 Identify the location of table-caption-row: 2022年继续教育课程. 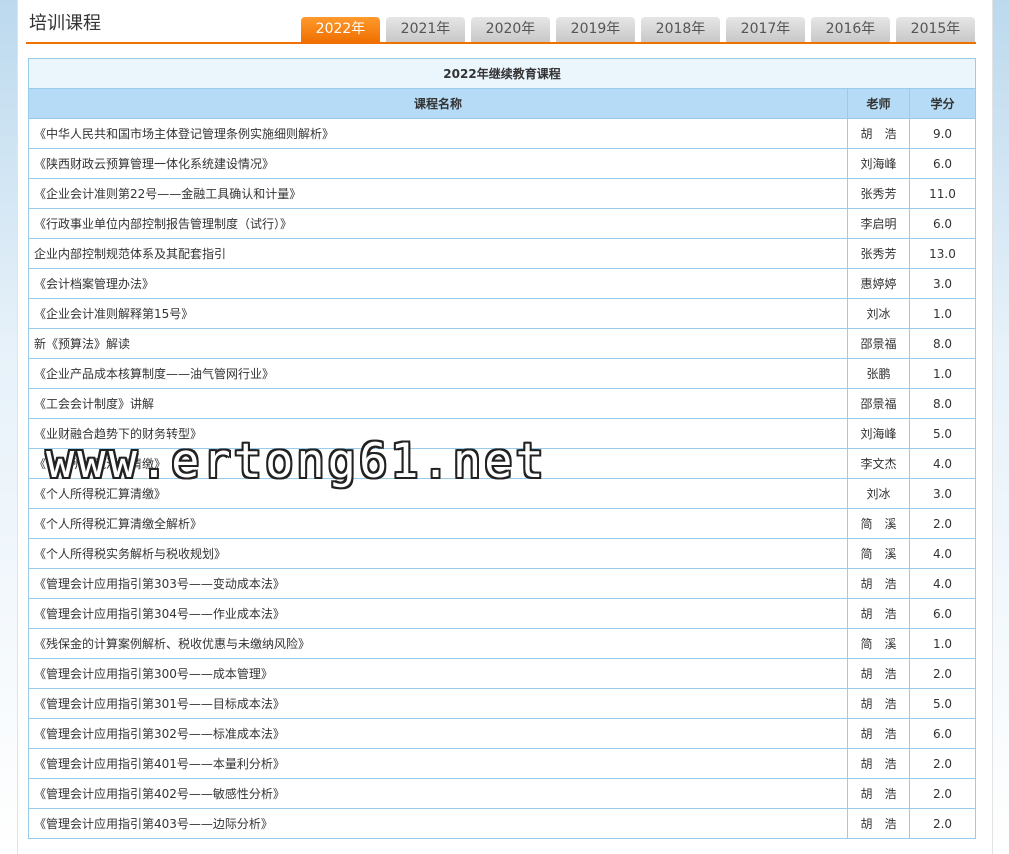
(502, 73).